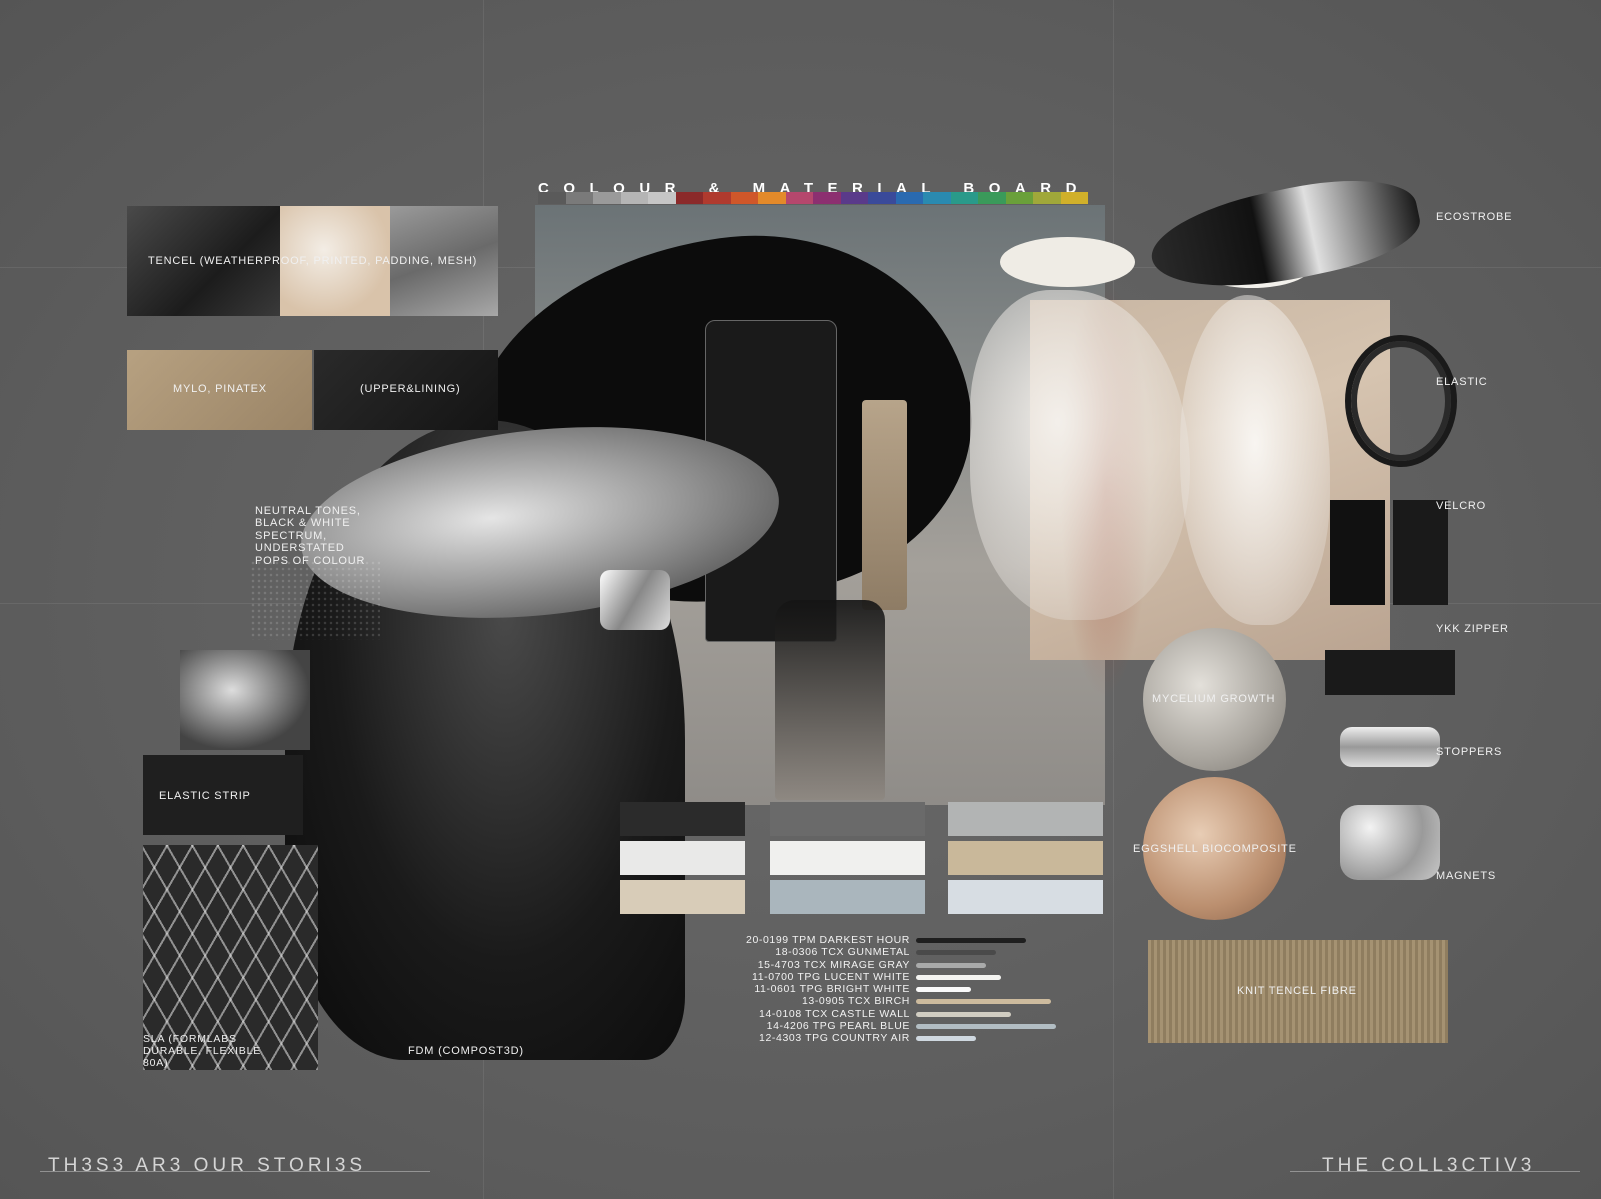 This screenshot has height=1199, width=1601. Describe the element at coordinates (1420, 552) in the screenshot. I see `velcro-loop` at that location.